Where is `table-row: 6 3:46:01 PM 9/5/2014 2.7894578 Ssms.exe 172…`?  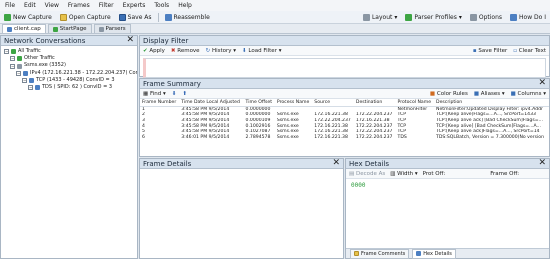 table-row: 6 3:46:01 PM 9/5/2014 2.7894578 Ssms.exe 172… is located at coordinates (344, 137).